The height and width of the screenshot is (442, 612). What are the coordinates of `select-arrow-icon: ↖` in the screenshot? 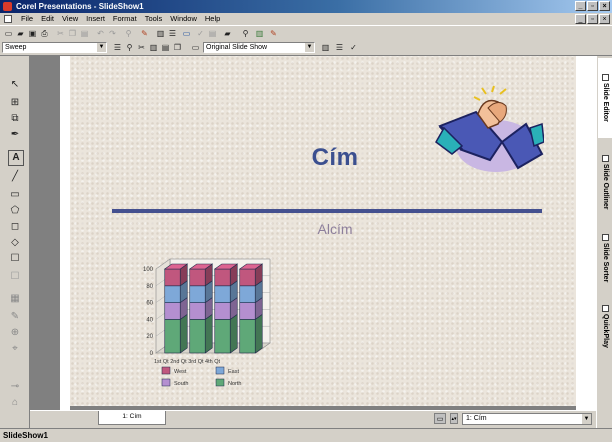 It's located at (15, 85).